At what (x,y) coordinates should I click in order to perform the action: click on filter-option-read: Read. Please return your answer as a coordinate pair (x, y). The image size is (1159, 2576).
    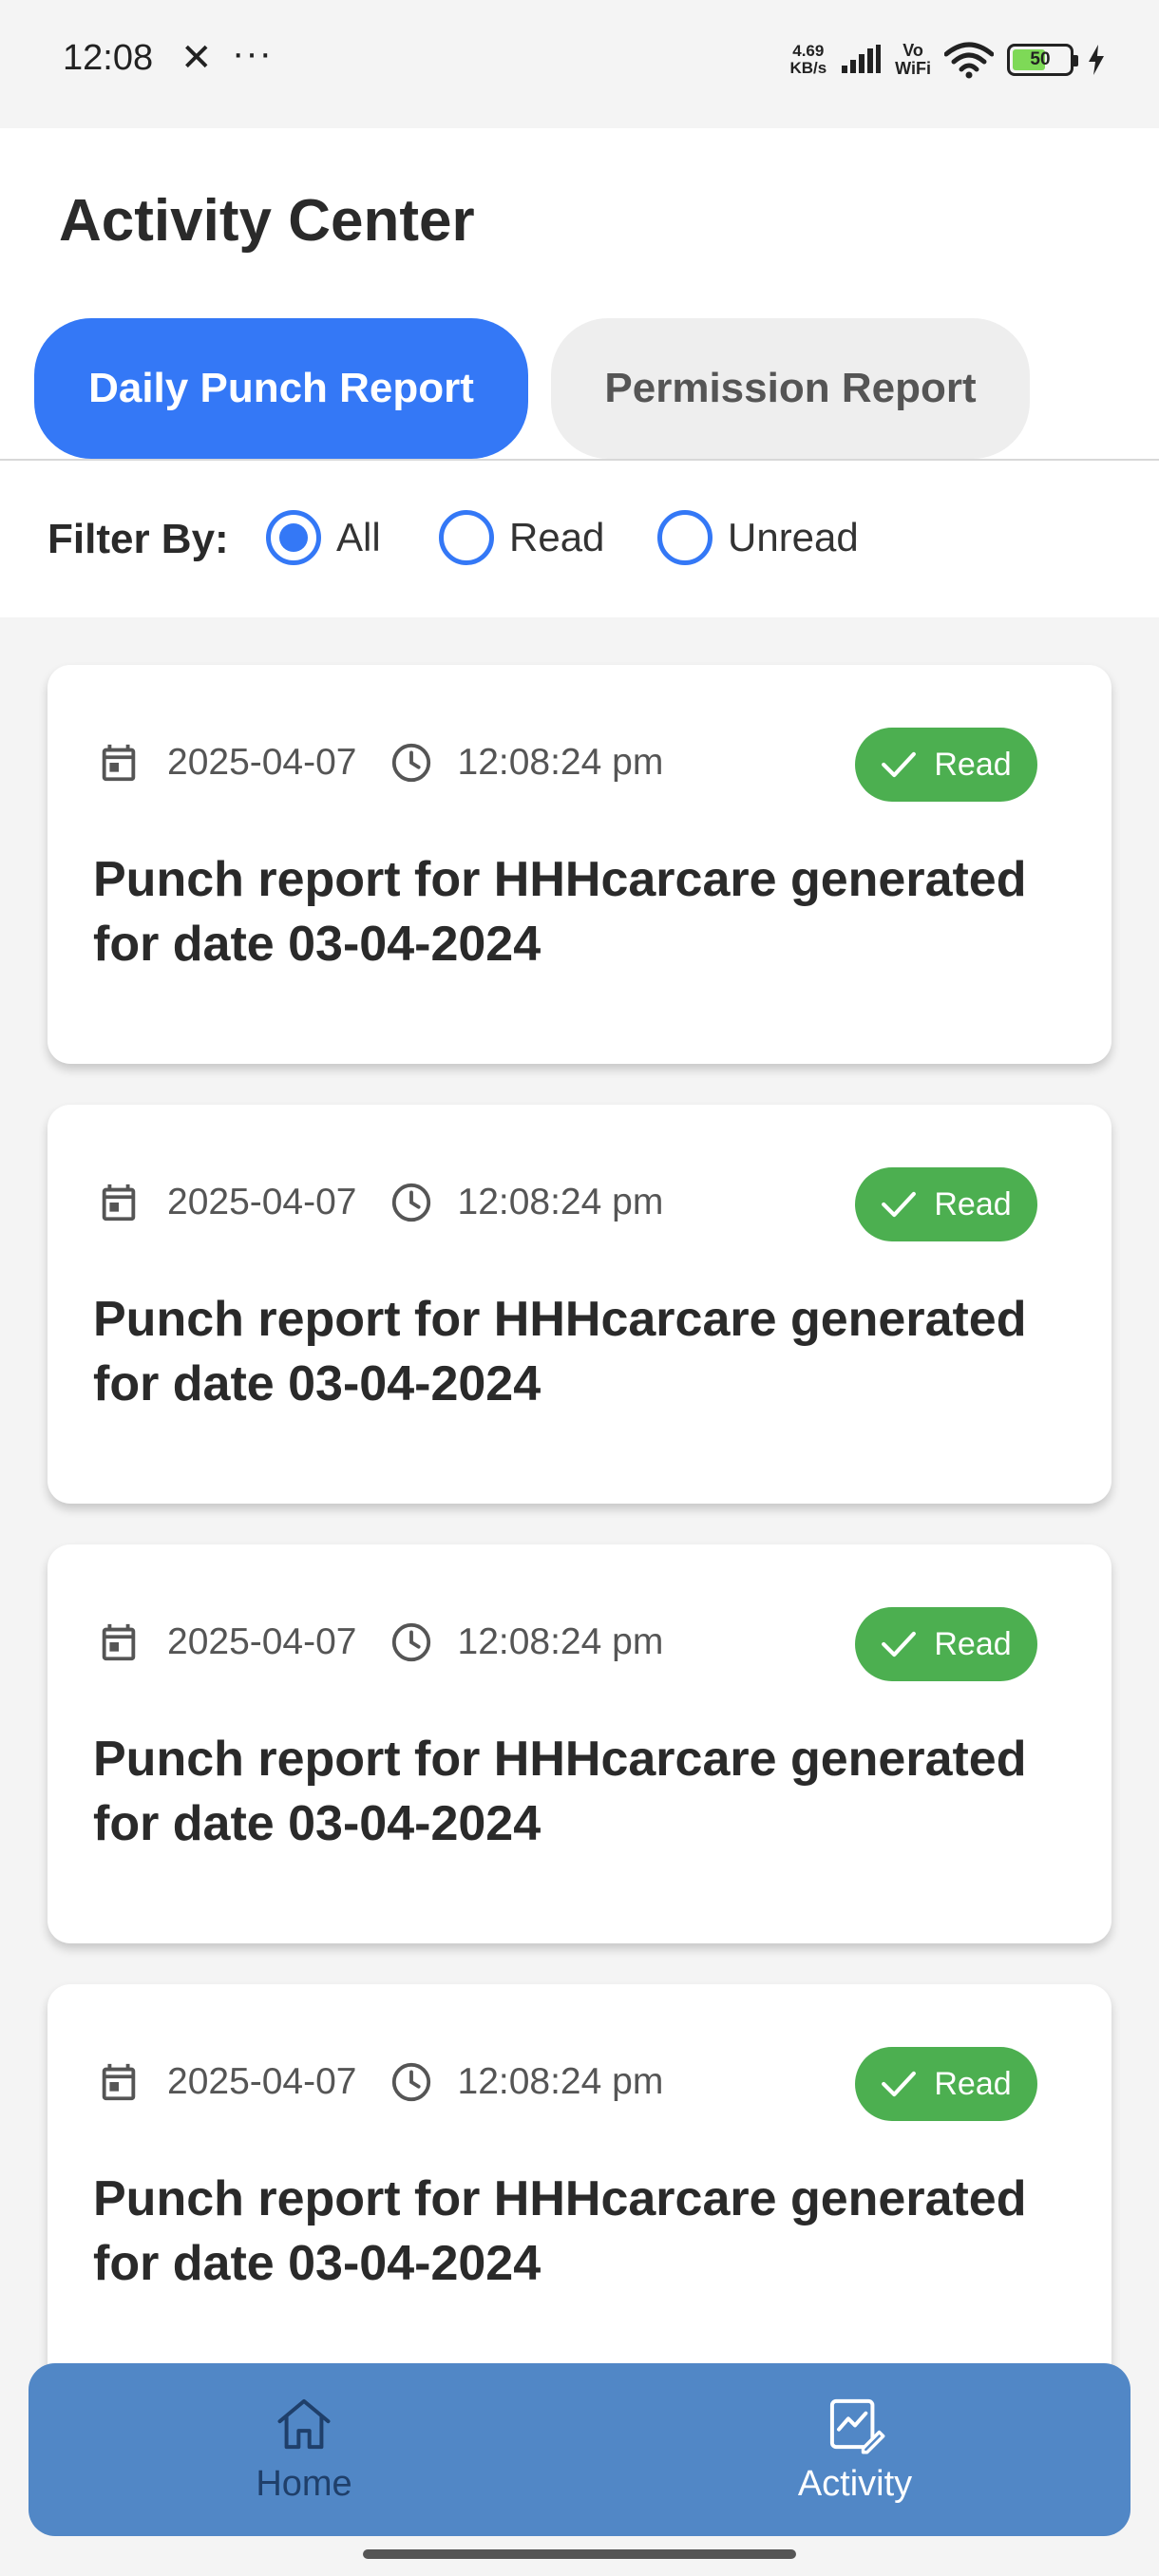
    Looking at the image, I should click on (521, 537).